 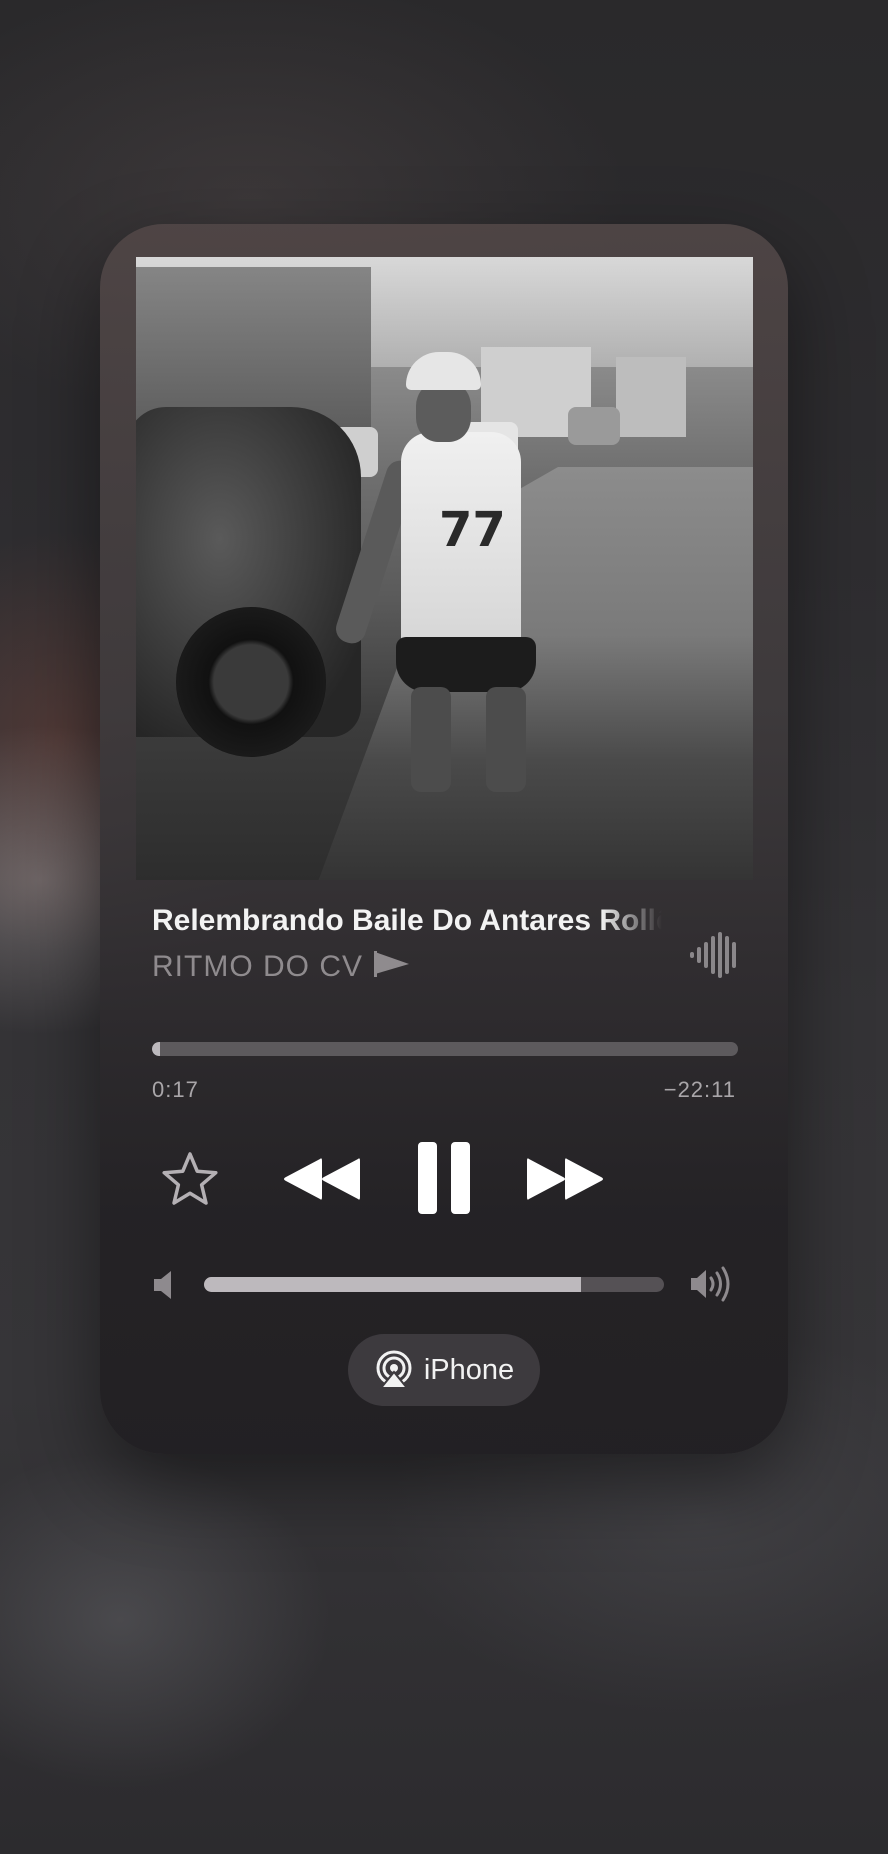 I want to click on artwork-cap, so click(x=443, y=371).